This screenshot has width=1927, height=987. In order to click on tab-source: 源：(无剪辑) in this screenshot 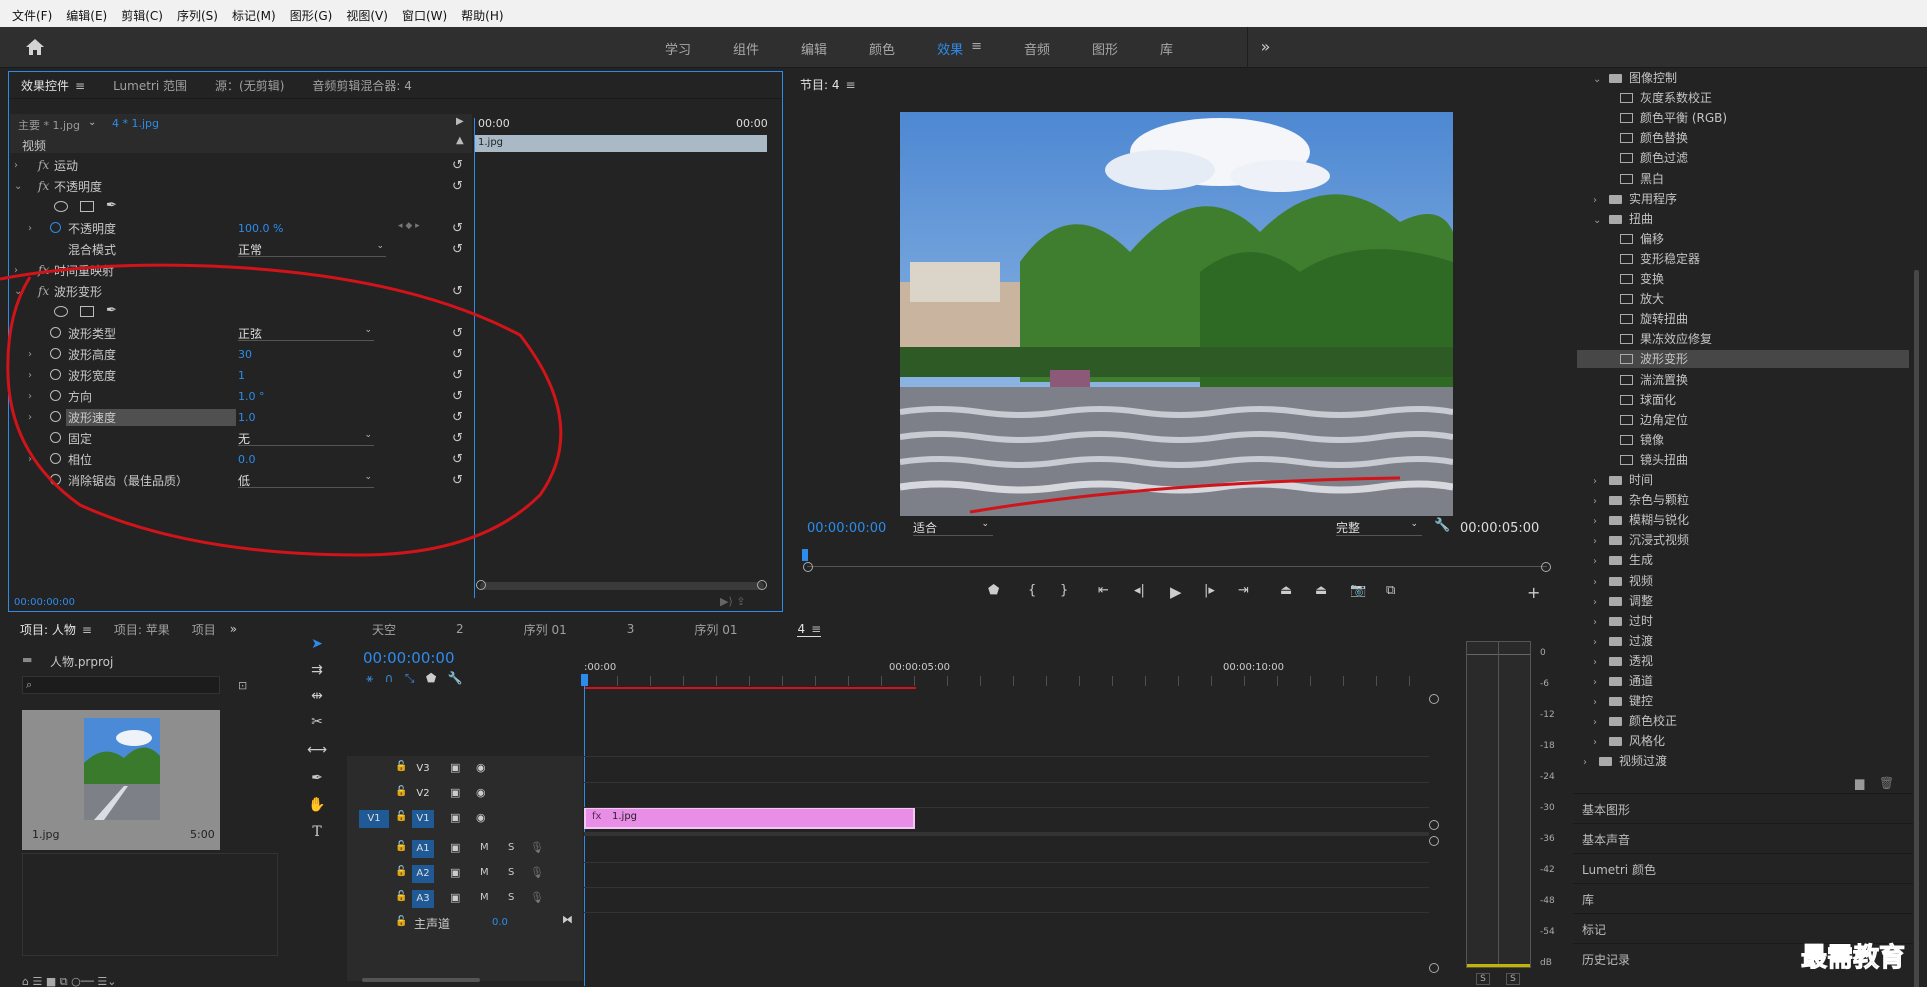, I will do `click(249, 85)`.